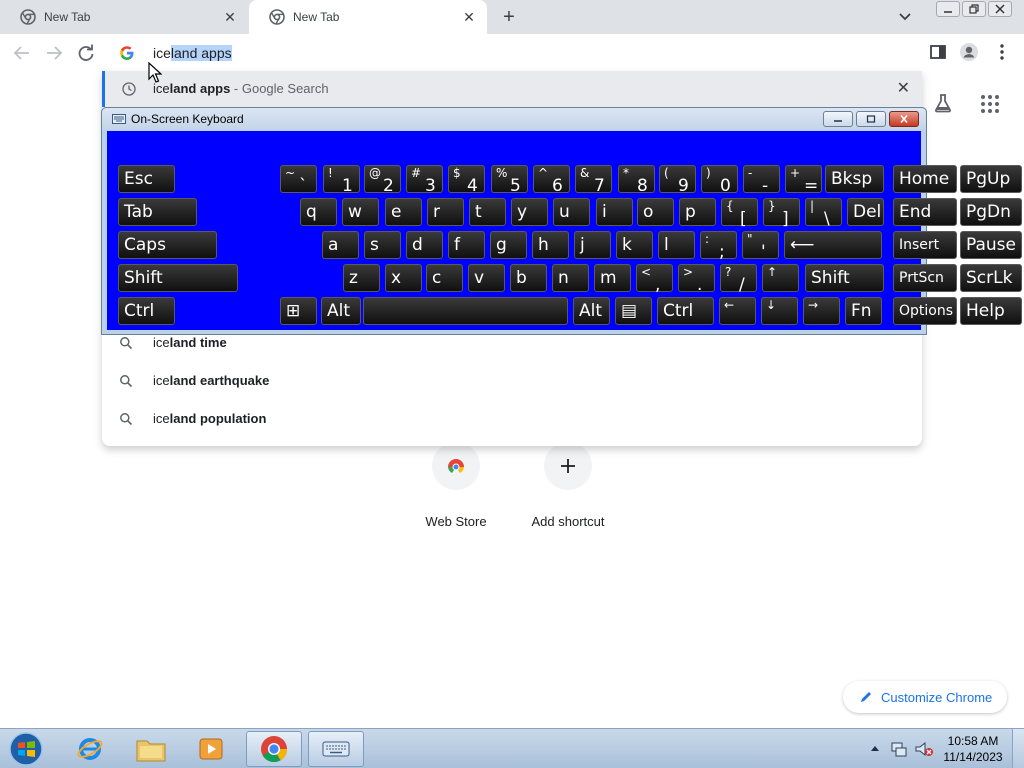 This screenshot has height=768, width=1024. I want to click on minimize-window-icon, so click(948, 9).